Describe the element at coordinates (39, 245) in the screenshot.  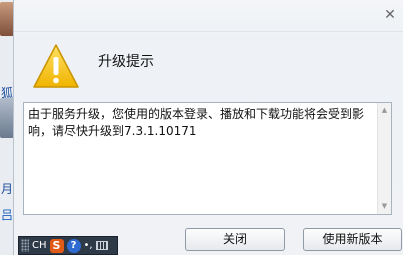
I see `ime-mode-label: CH` at that location.